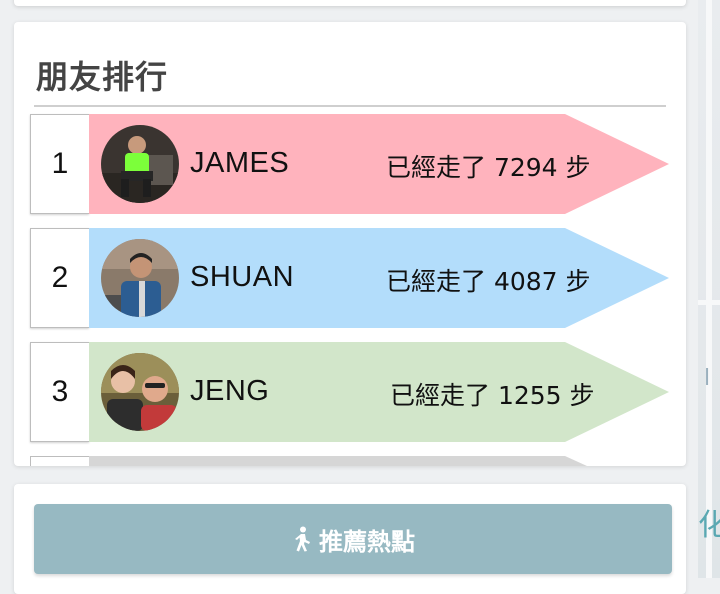 The width and height of the screenshot is (720, 594). I want to click on map-label: l, so click(707, 378).